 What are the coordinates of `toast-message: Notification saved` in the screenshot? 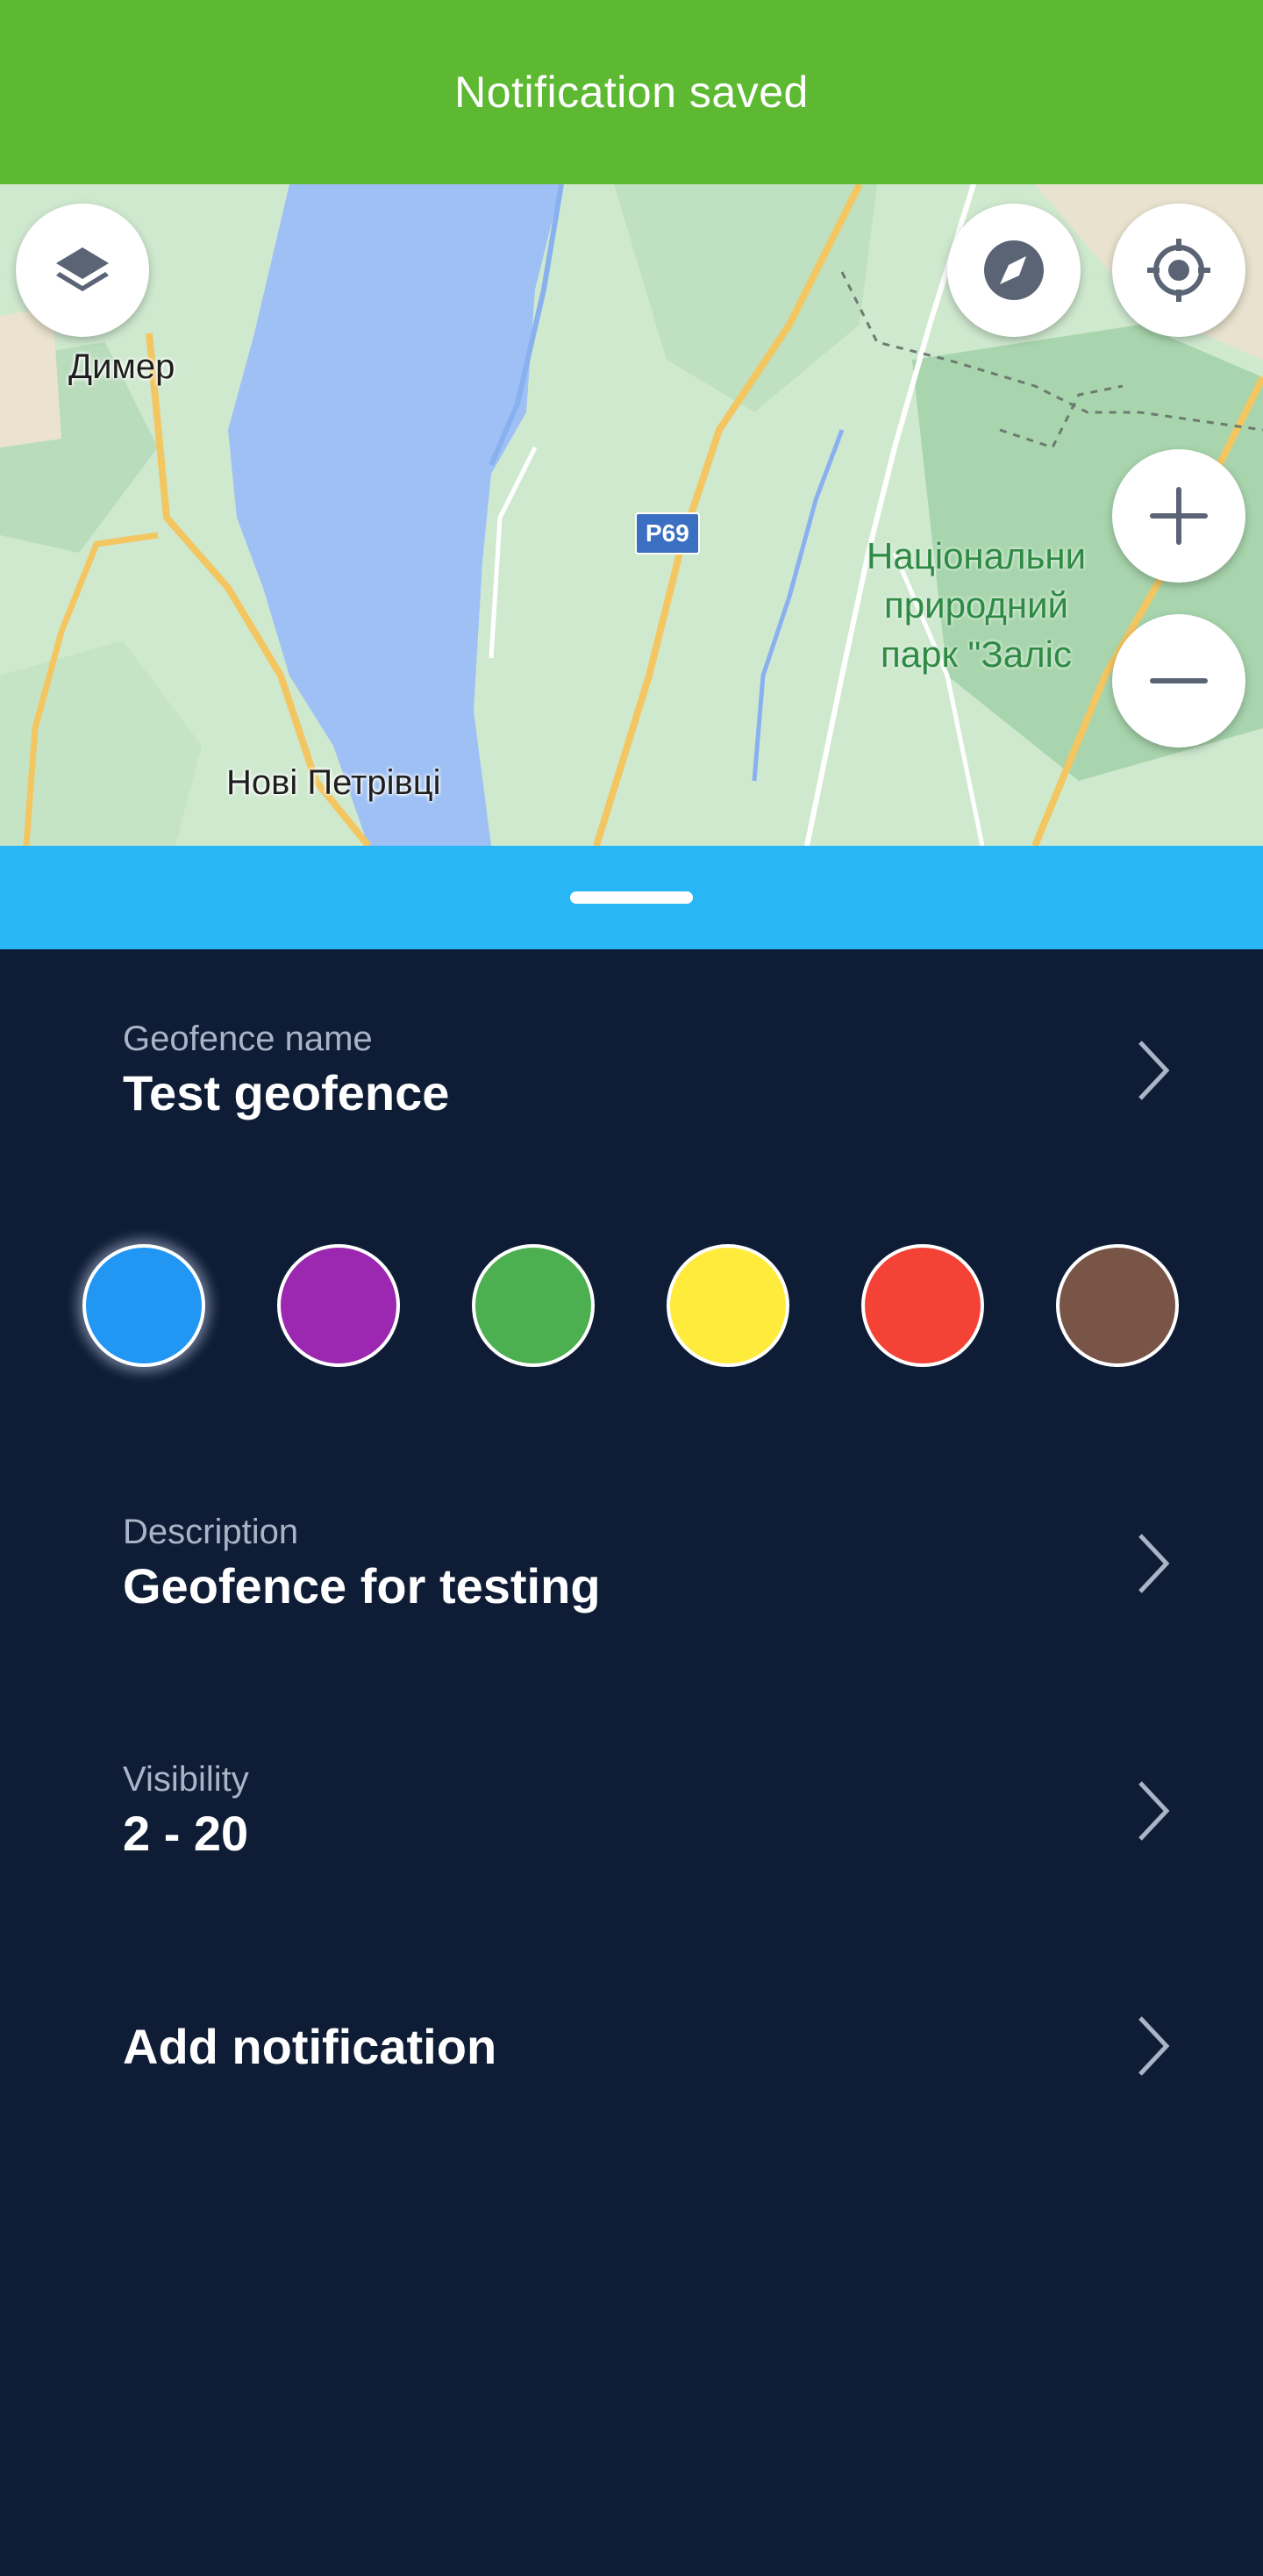 It's located at (631, 92).